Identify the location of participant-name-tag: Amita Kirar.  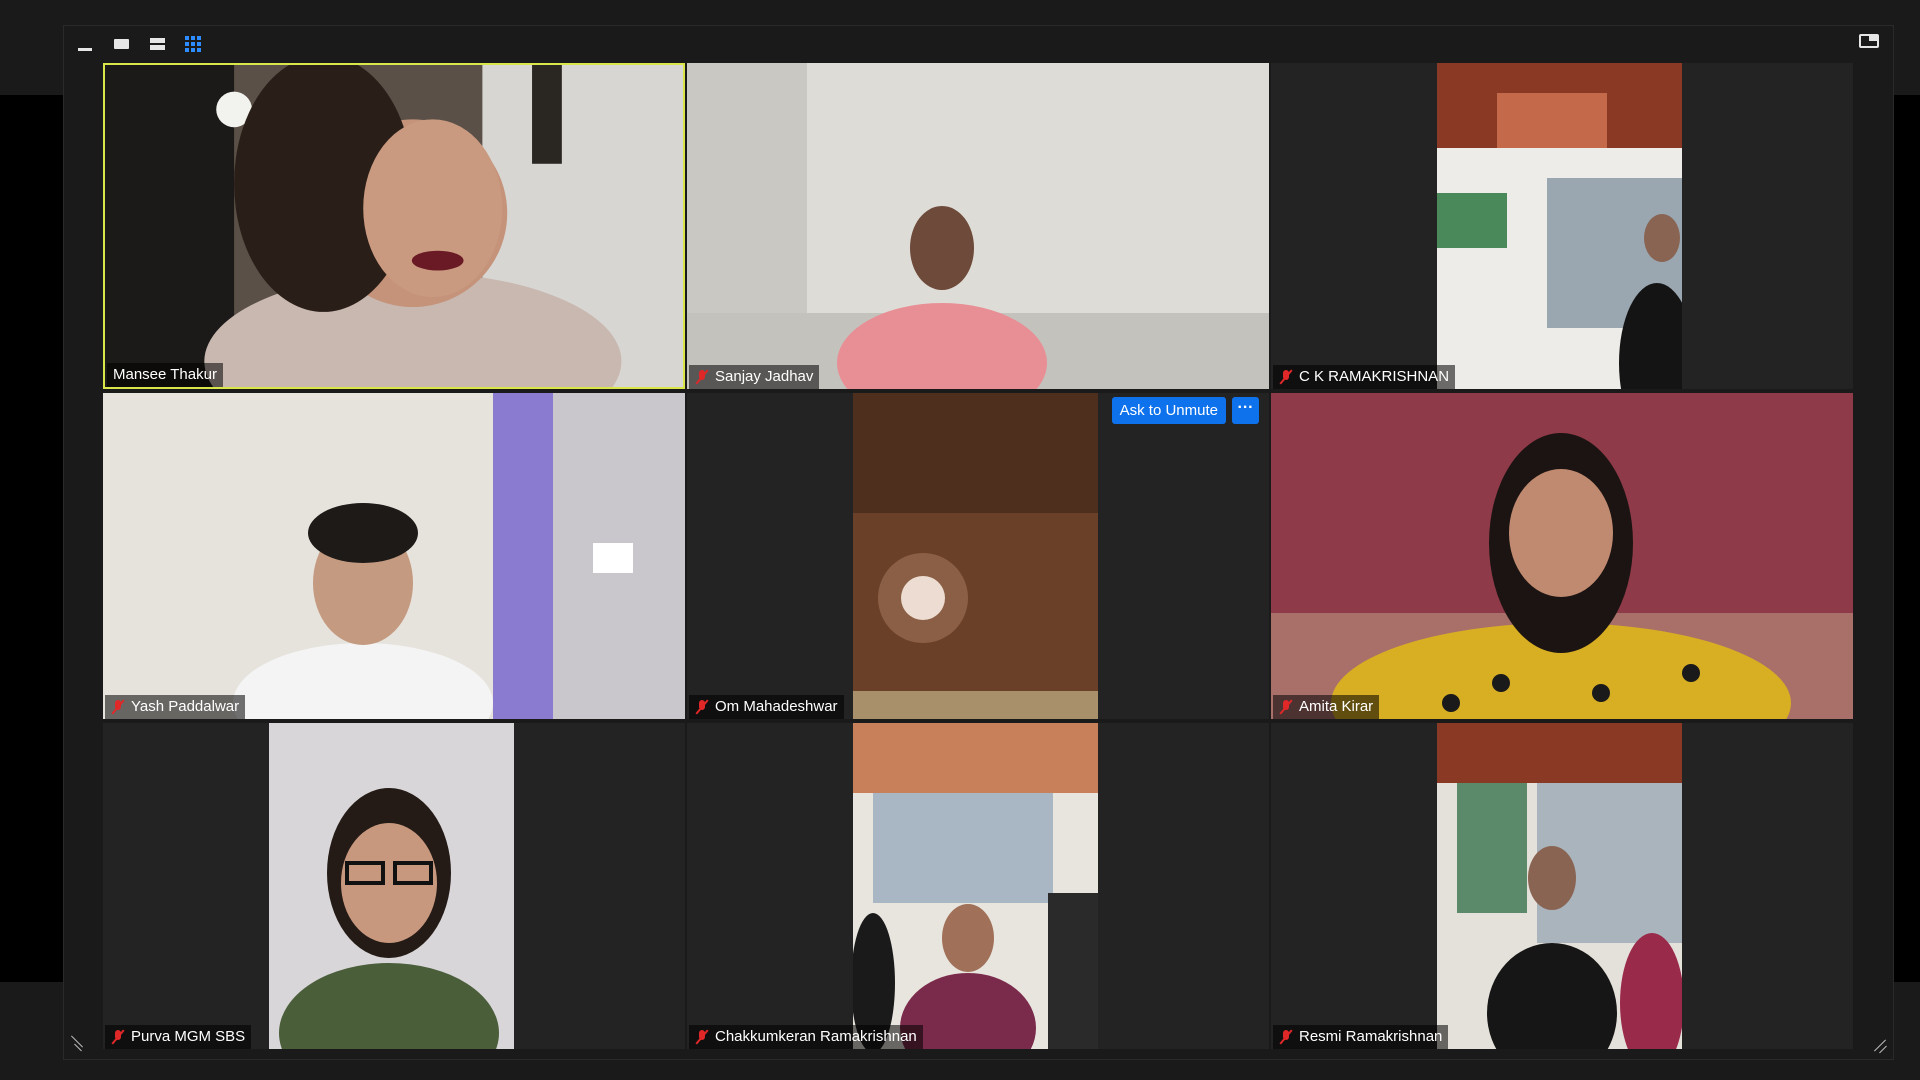
(1326, 707).